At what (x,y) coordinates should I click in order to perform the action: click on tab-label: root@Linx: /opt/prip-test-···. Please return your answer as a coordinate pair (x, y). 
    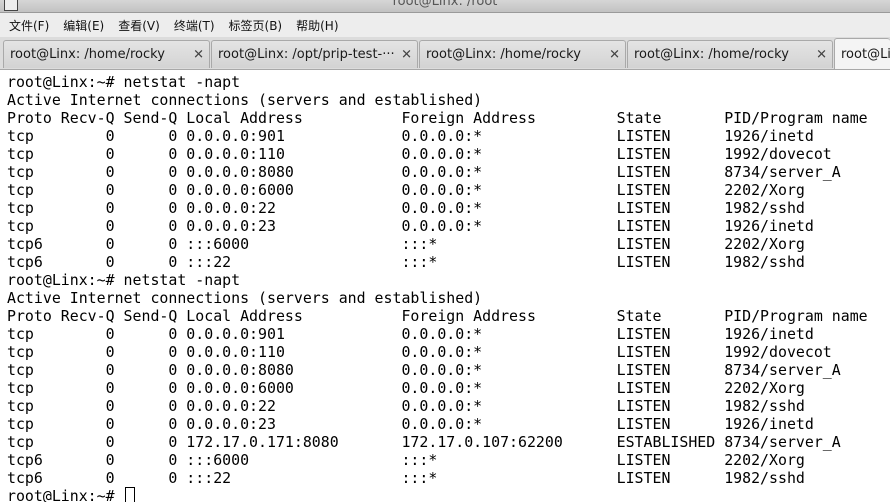
    Looking at the image, I should click on (306, 54).